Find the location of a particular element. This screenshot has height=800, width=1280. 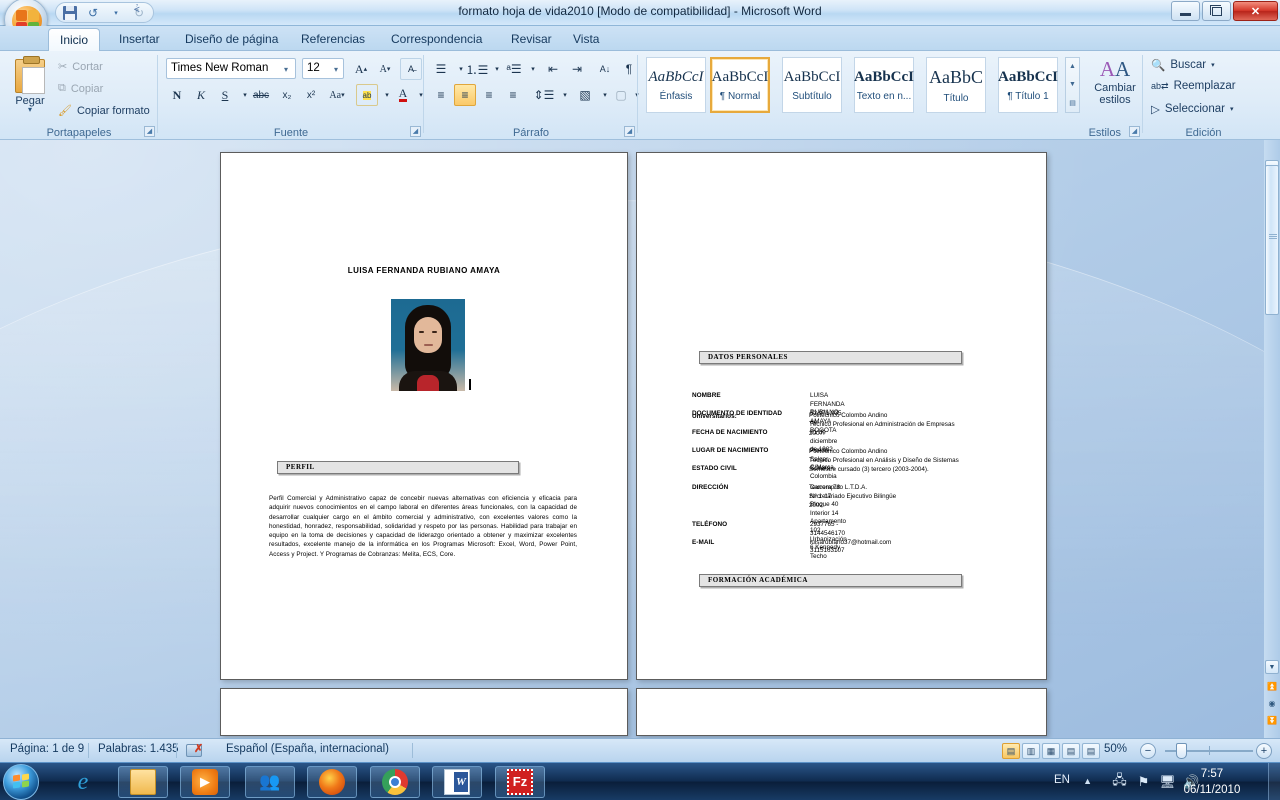

align-left-button: ≡ is located at coordinates (441, 95).